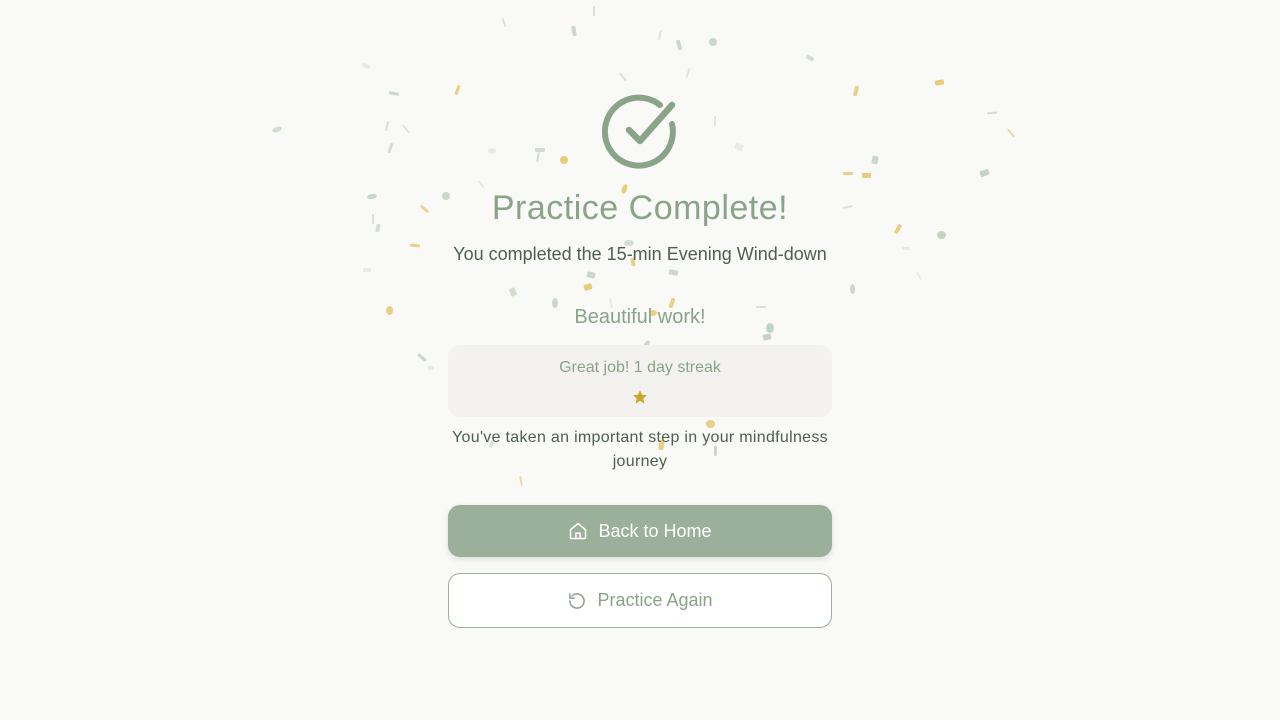 The image size is (1280, 720). What do you see at coordinates (655, 530) in the screenshot?
I see `back-to-home-label: Back to Home` at bounding box center [655, 530].